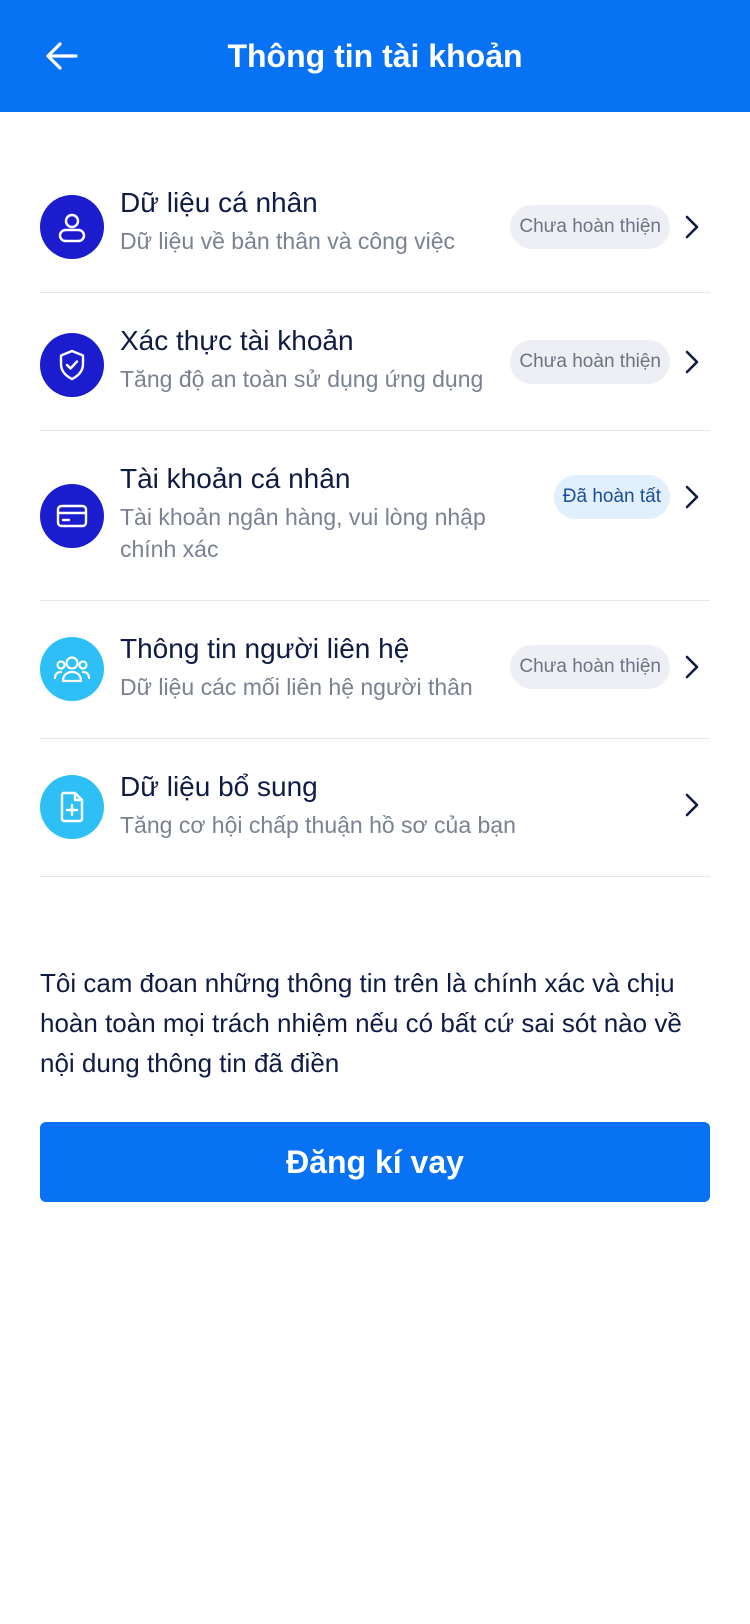  Describe the element at coordinates (318, 825) in the screenshot. I see `item-subtitle: Tăng cơ hội chấp thuận hồ sơ của bạn` at that location.